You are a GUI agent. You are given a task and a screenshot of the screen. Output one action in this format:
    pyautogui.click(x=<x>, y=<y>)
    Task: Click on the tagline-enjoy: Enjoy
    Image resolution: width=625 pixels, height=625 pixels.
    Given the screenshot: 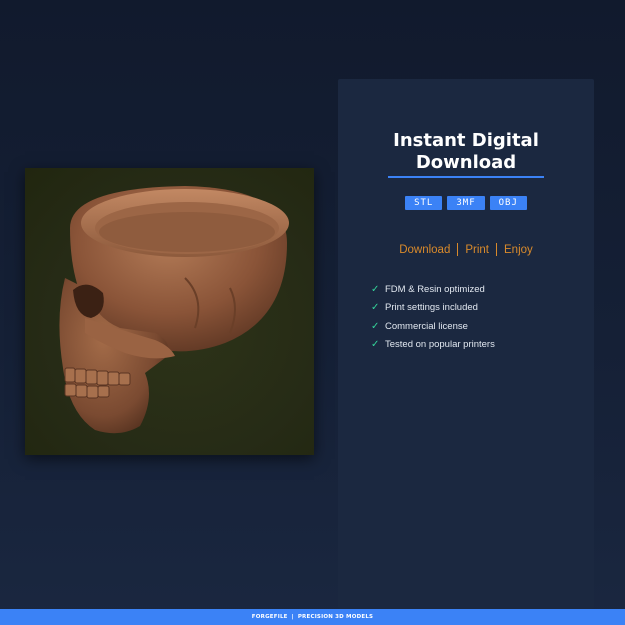 What is the action you would take?
    pyautogui.click(x=518, y=249)
    